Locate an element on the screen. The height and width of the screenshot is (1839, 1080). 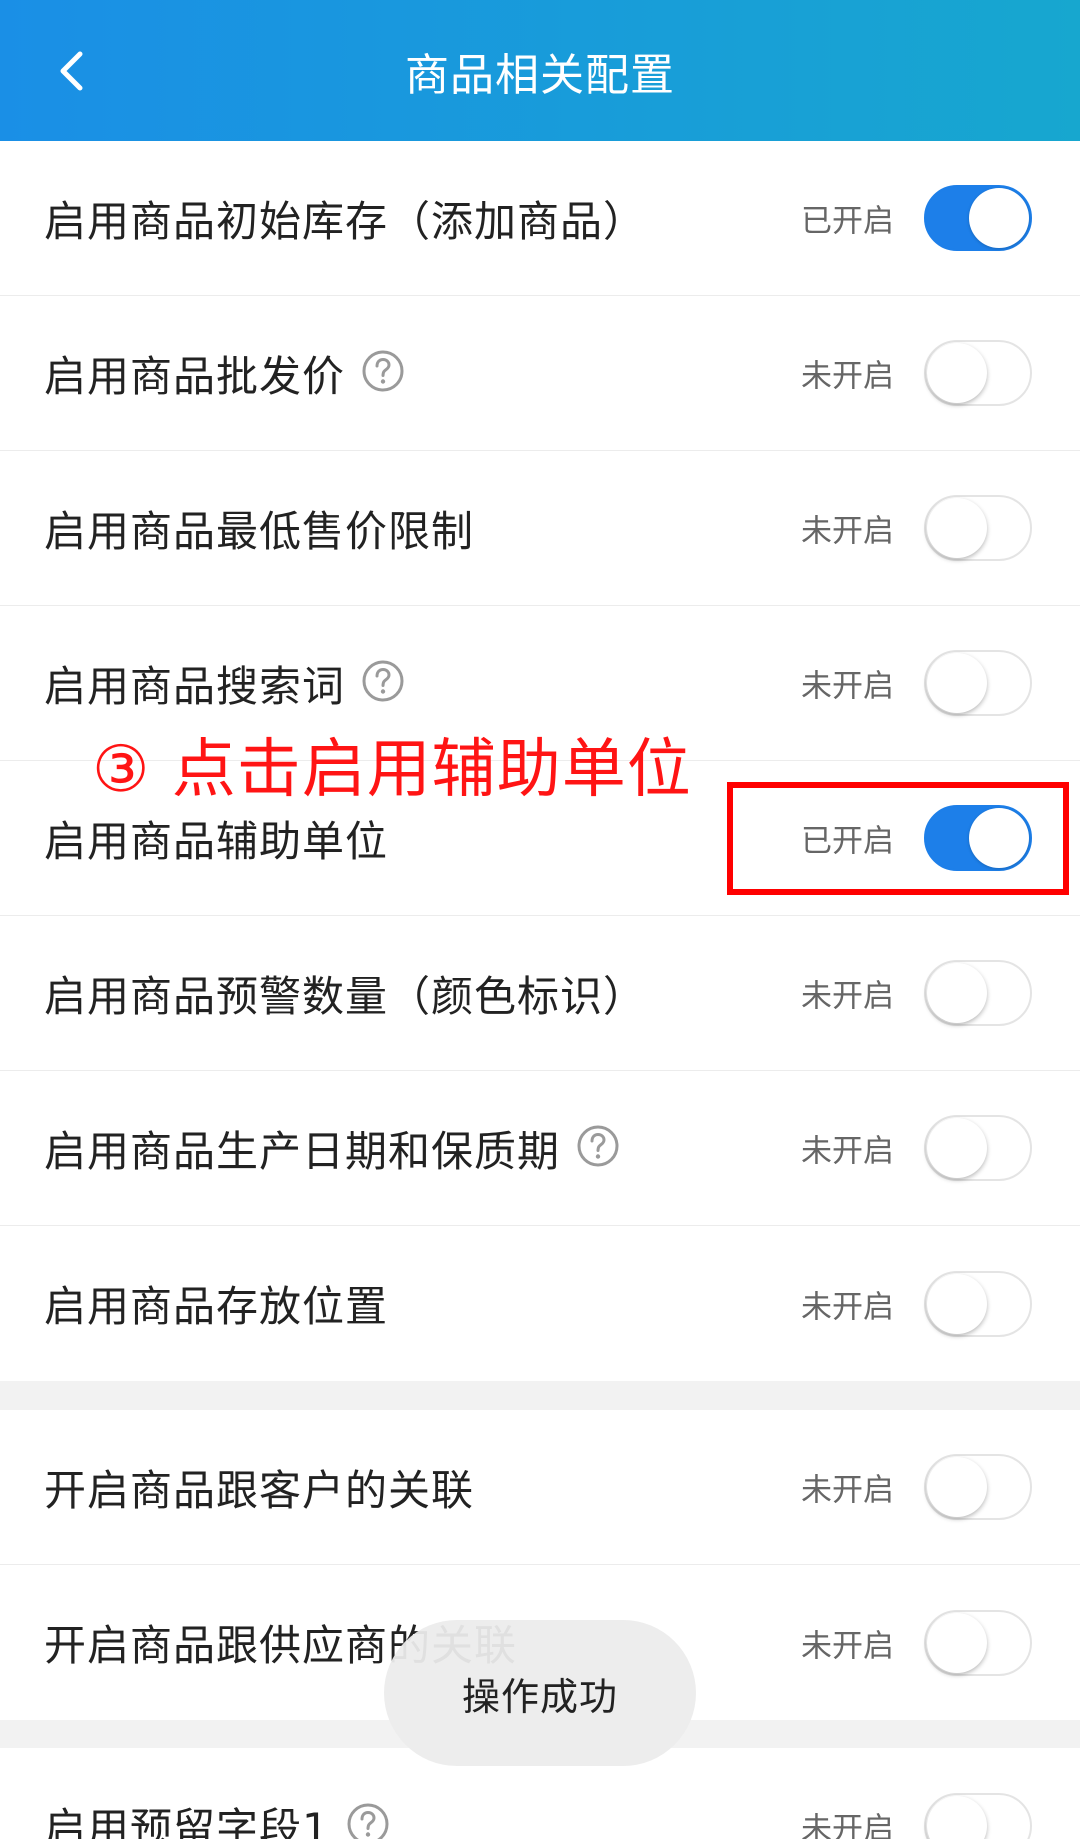
setting-label-wrap: 开启商品跟客户的关联 is located at coordinates (259, 1487).